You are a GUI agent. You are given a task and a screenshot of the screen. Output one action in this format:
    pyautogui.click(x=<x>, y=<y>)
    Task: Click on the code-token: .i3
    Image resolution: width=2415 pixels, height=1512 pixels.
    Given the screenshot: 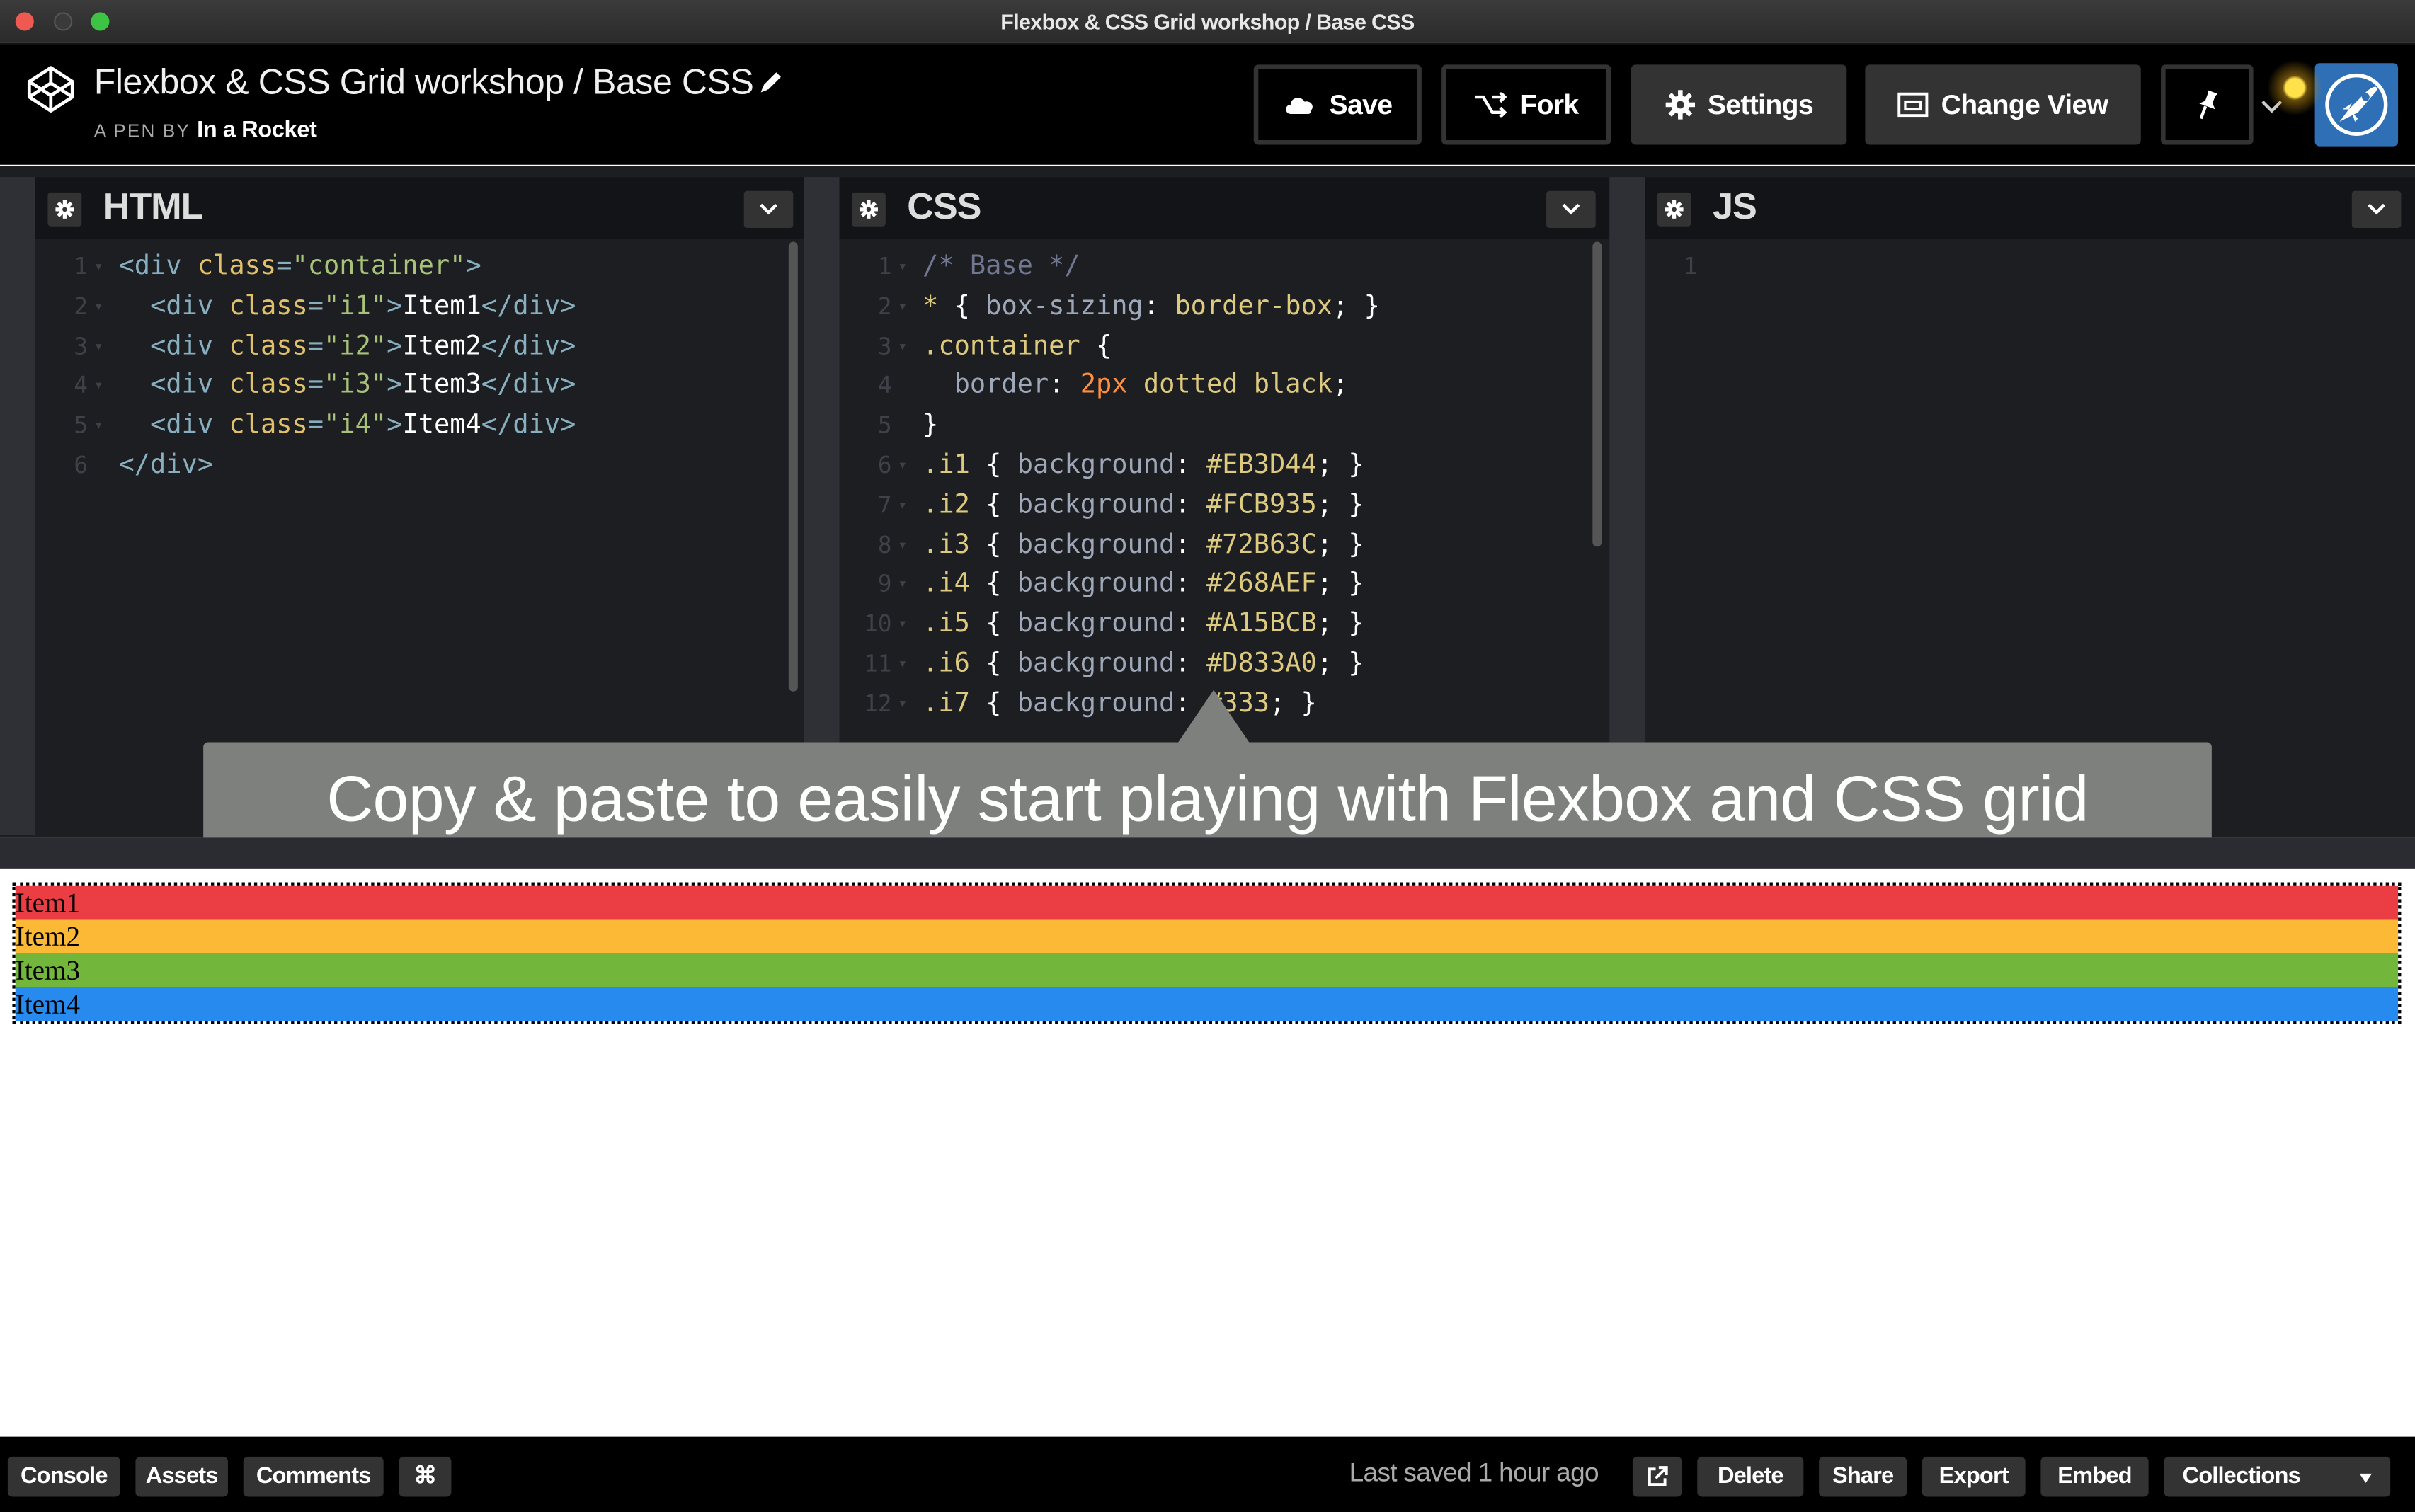 What is the action you would take?
    pyautogui.click(x=954, y=544)
    